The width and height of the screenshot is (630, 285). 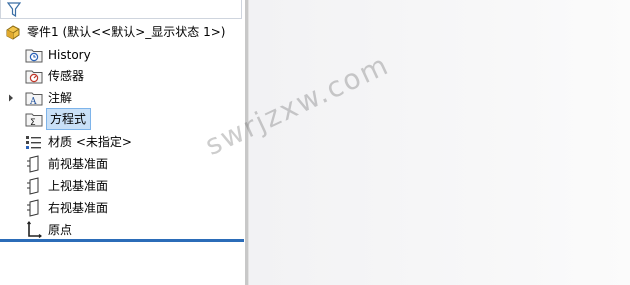 I want to click on top-plane-label: 上视基准面, so click(x=78, y=186).